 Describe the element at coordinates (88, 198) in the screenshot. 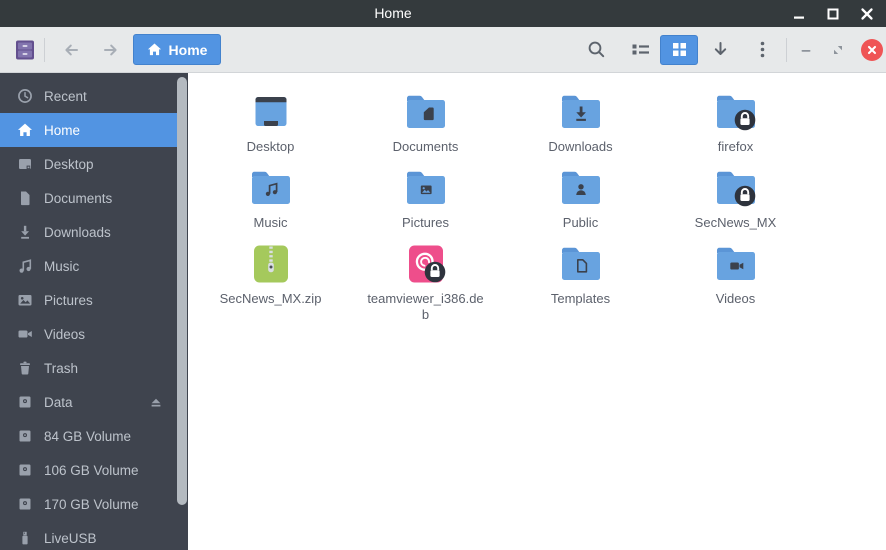

I see `sidebar-item-documents: Documents` at that location.